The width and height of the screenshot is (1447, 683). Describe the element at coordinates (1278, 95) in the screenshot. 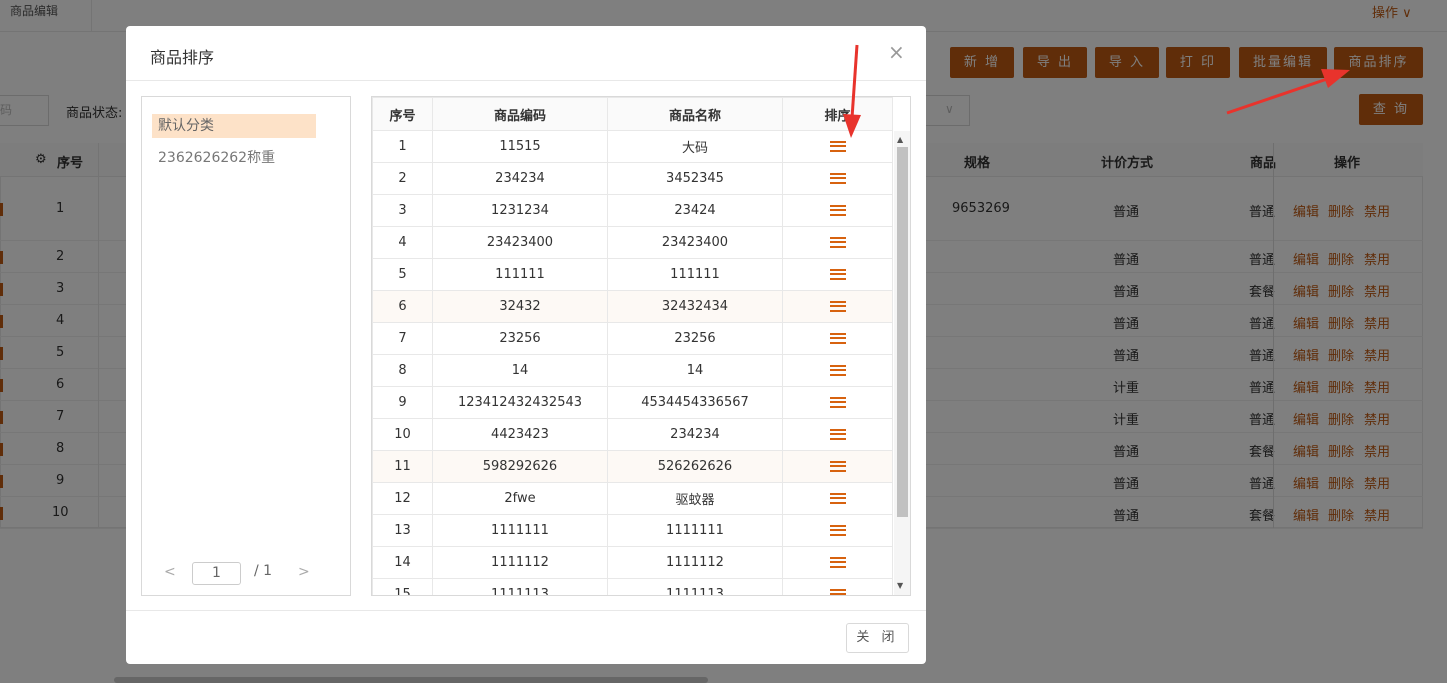

I see `arrow-line-right` at that location.